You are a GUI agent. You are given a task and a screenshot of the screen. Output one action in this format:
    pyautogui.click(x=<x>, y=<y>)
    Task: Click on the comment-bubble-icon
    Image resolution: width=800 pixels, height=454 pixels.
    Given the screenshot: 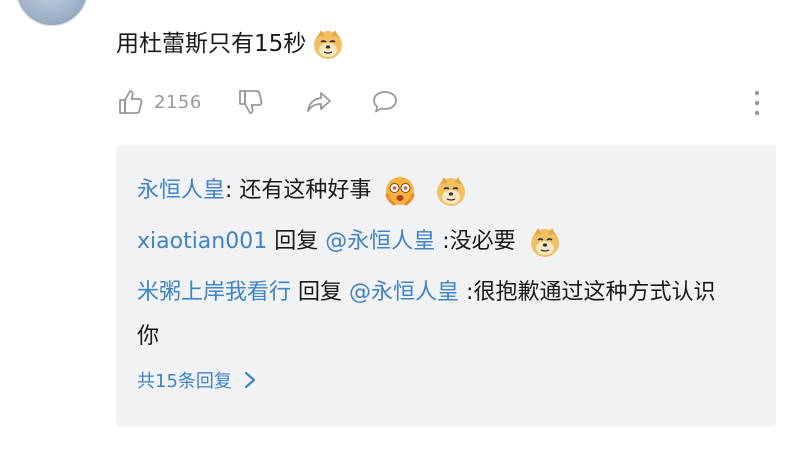 What is the action you would take?
    pyautogui.click(x=384, y=102)
    